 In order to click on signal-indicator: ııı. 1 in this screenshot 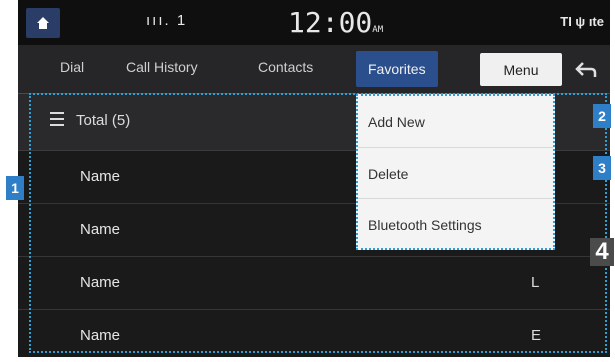, I will do `click(167, 20)`.